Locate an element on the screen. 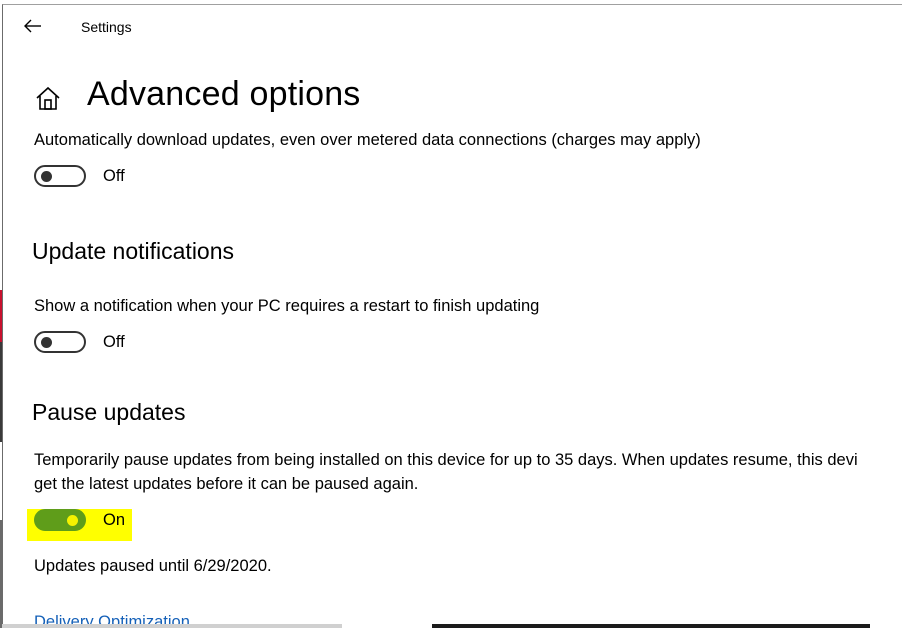 The image size is (902, 628). title-bar: Settings is located at coordinates (452, 27).